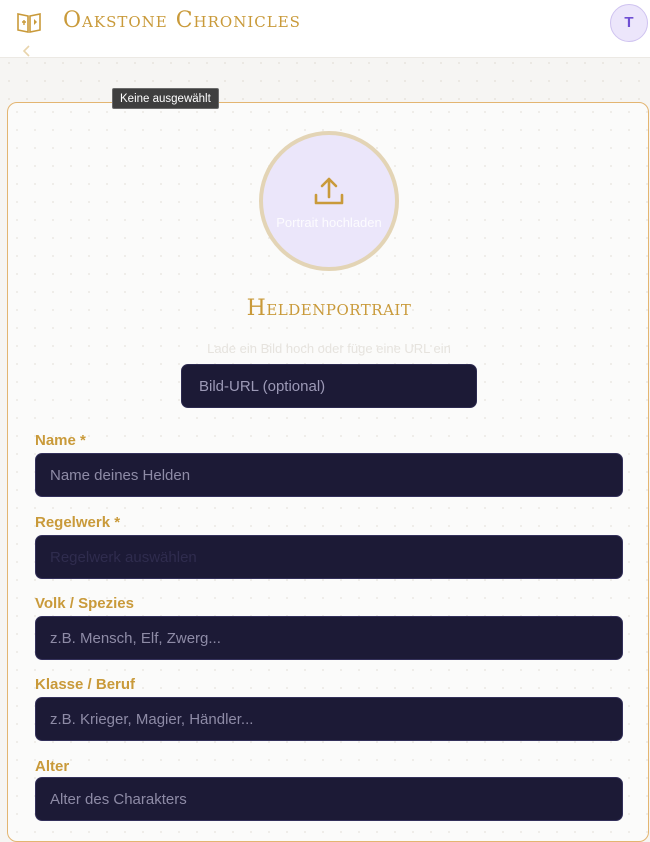 The image size is (650, 842). I want to click on book-logo-icon, so click(29, 22).